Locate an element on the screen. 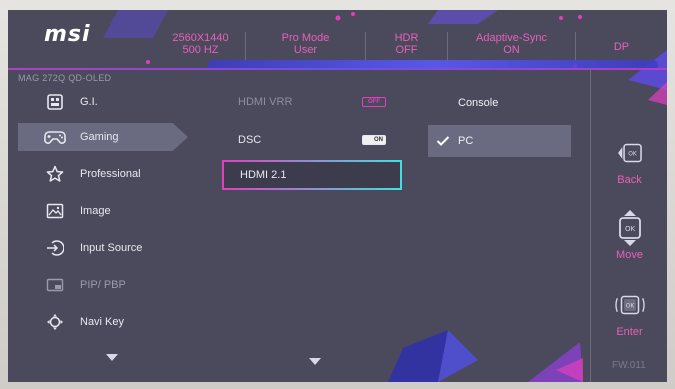 The width and height of the screenshot is (675, 389). joystick-press-icon: OK is located at coordinates (630, 305).